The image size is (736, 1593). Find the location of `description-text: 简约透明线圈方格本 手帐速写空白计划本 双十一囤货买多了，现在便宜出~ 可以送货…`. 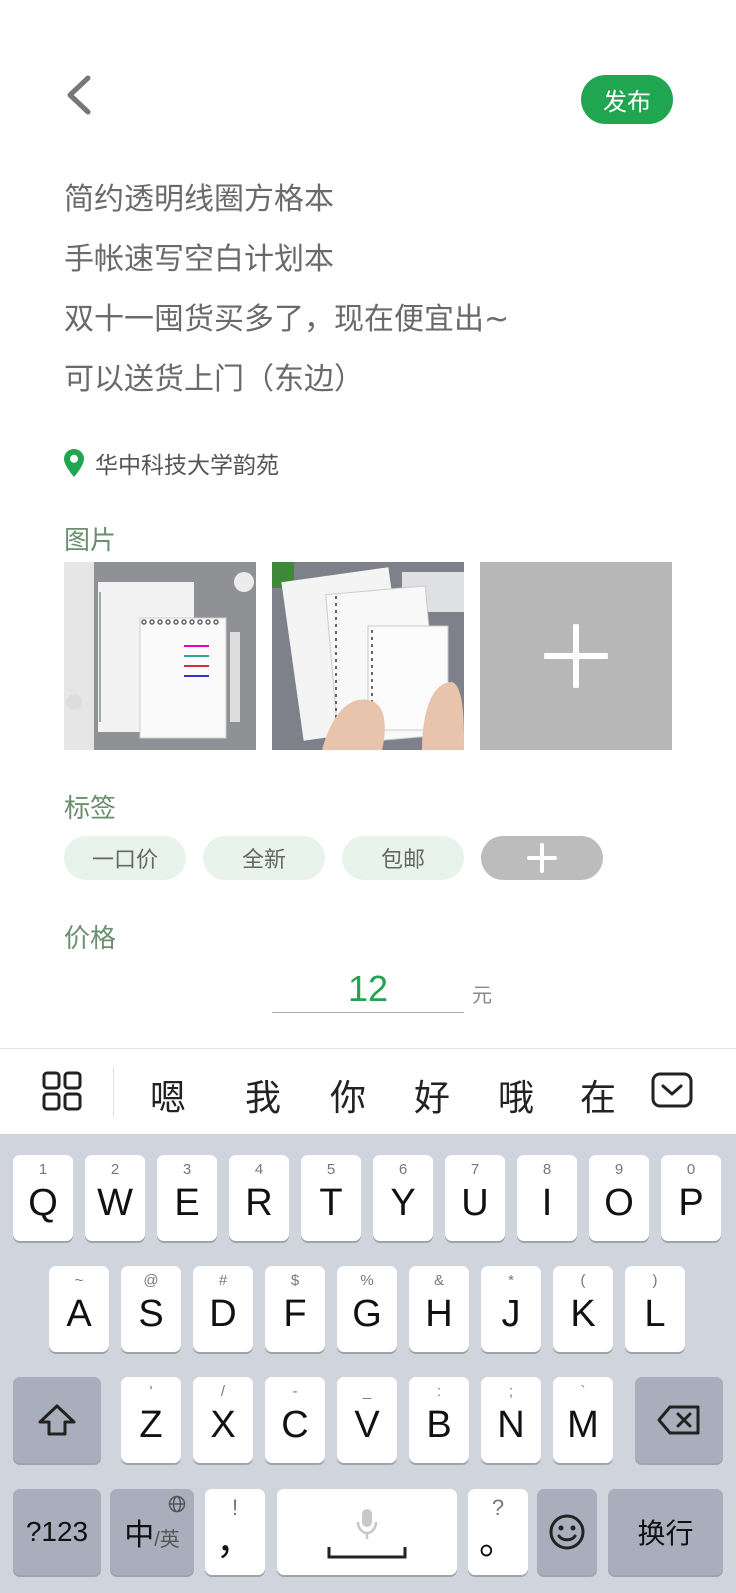

description-text: 简约透明线圈方格本 手帐速写空白计划本 双十一囤货买多了，现在便宜出~ 可以送货… is located at coordinates (364, 290).